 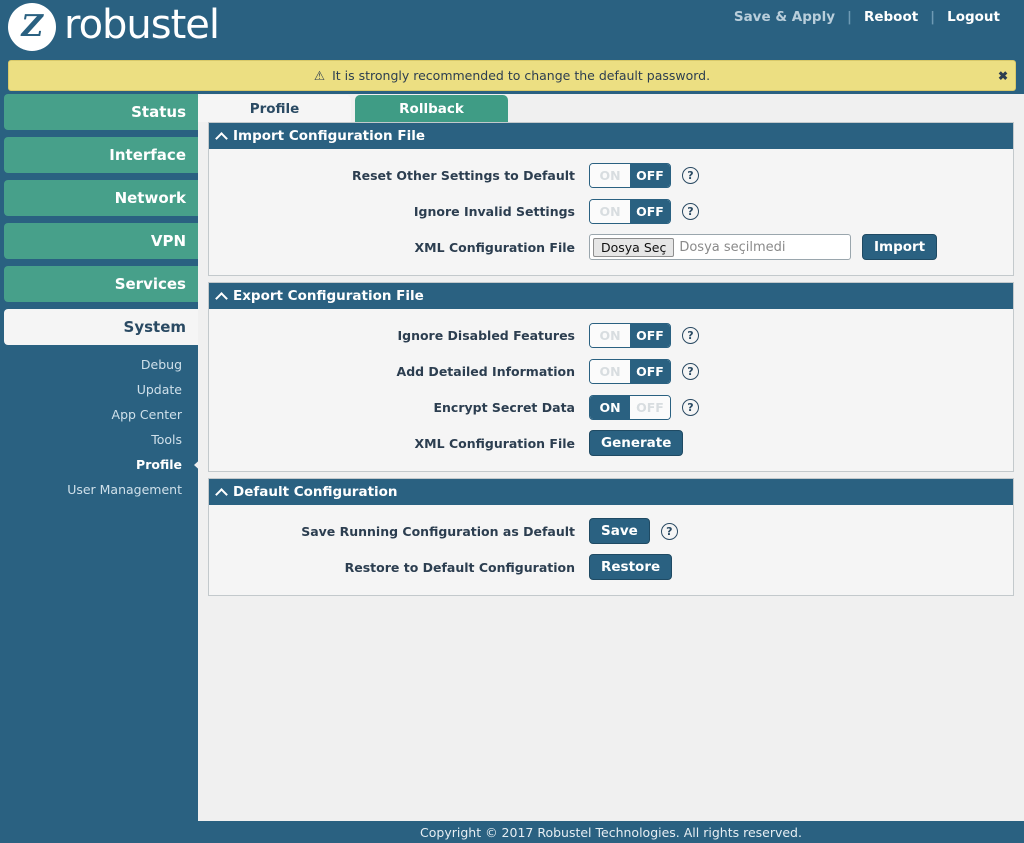 What do you see at coordinates (95, 414) in the screenshot?
I see `sidebar-item-app-center: App Center` at bounding box center [95, 414].